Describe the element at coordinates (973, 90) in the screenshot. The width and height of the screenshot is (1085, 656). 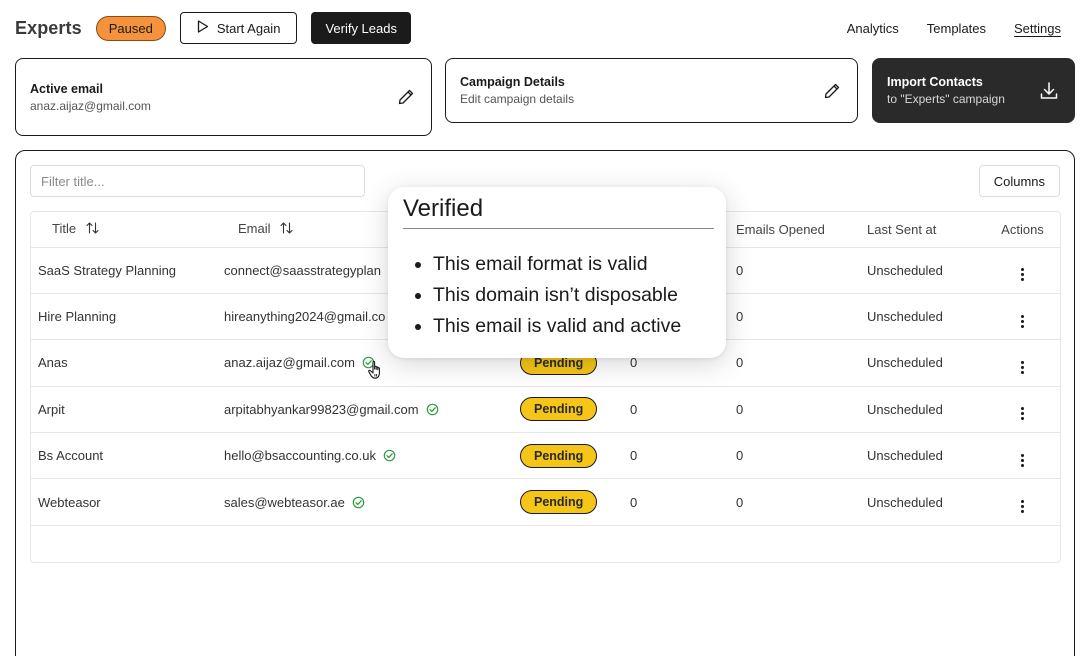
I see `import-contacts-card: Import Contacts to "Experts" campaign` at that location.